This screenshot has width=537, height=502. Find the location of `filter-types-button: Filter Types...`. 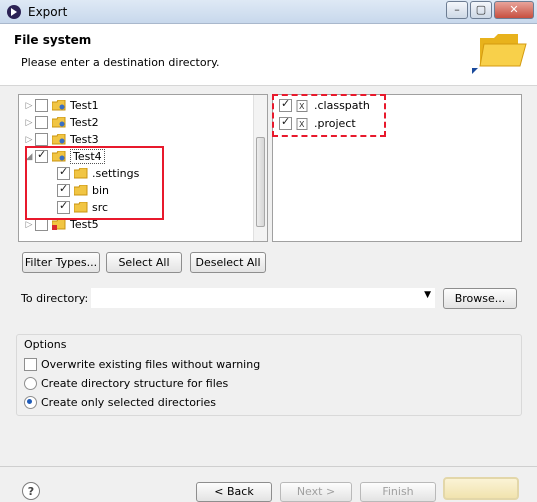

filter-types-button: Filter Types... is located at coordinates (61, 262).